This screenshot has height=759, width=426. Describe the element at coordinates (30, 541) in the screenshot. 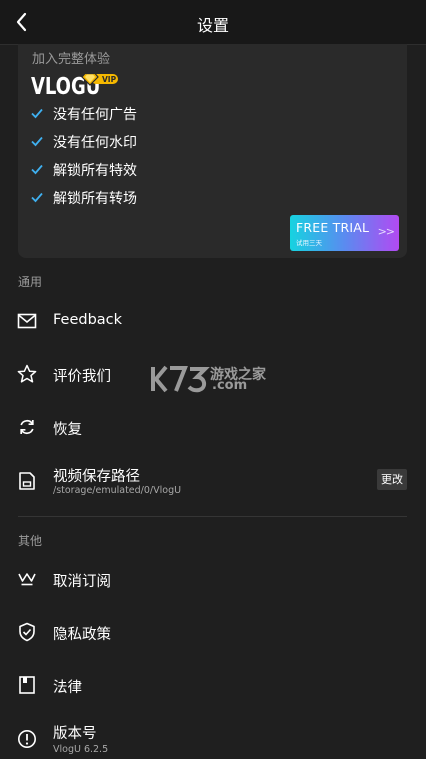

I see `section-label-other: 其他` at that location.